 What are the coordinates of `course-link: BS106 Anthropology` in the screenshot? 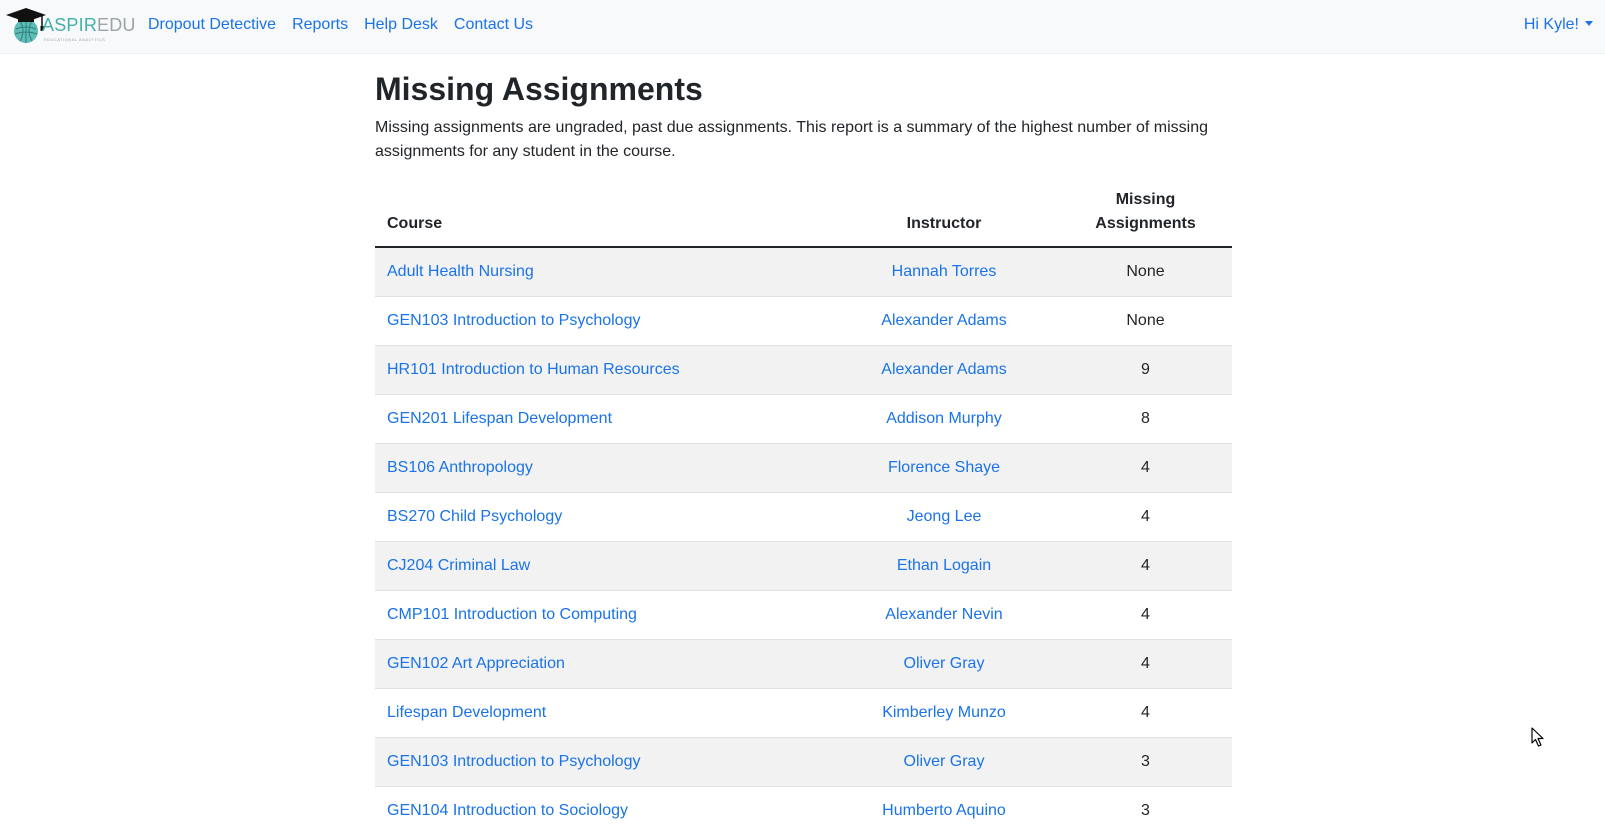 It's located at (460, 467).